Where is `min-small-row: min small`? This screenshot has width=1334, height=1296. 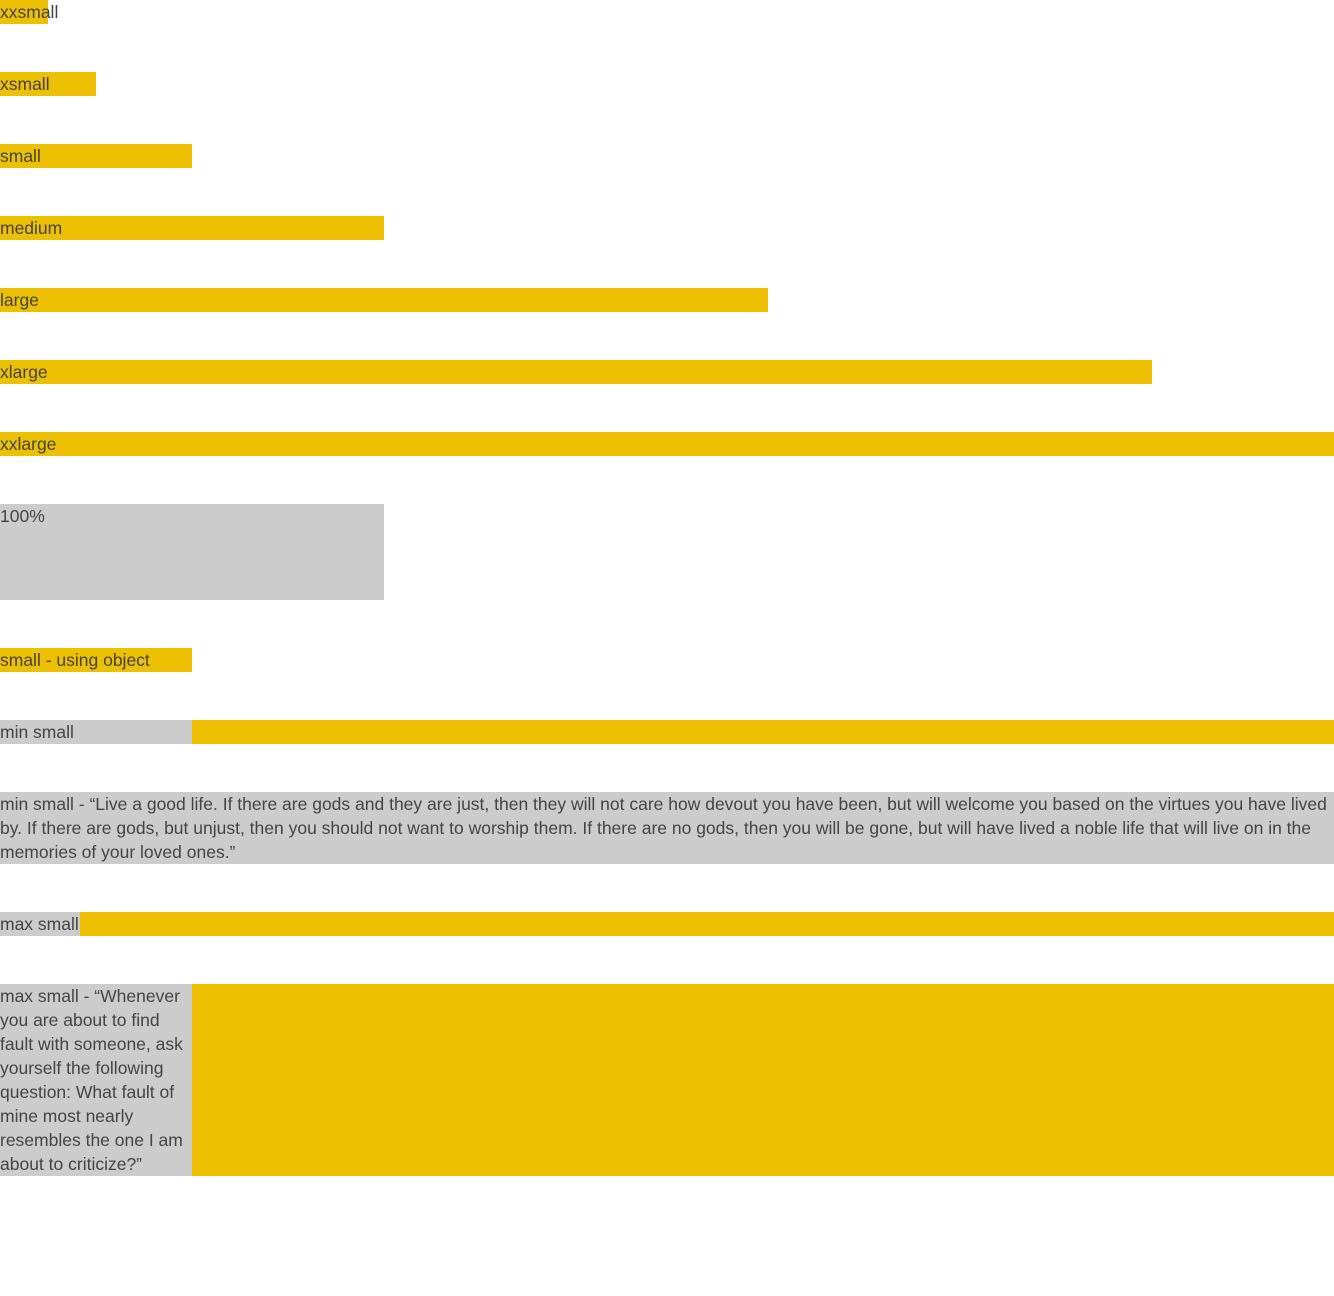 min-small-row: min small is located at coordinates (667, 732).